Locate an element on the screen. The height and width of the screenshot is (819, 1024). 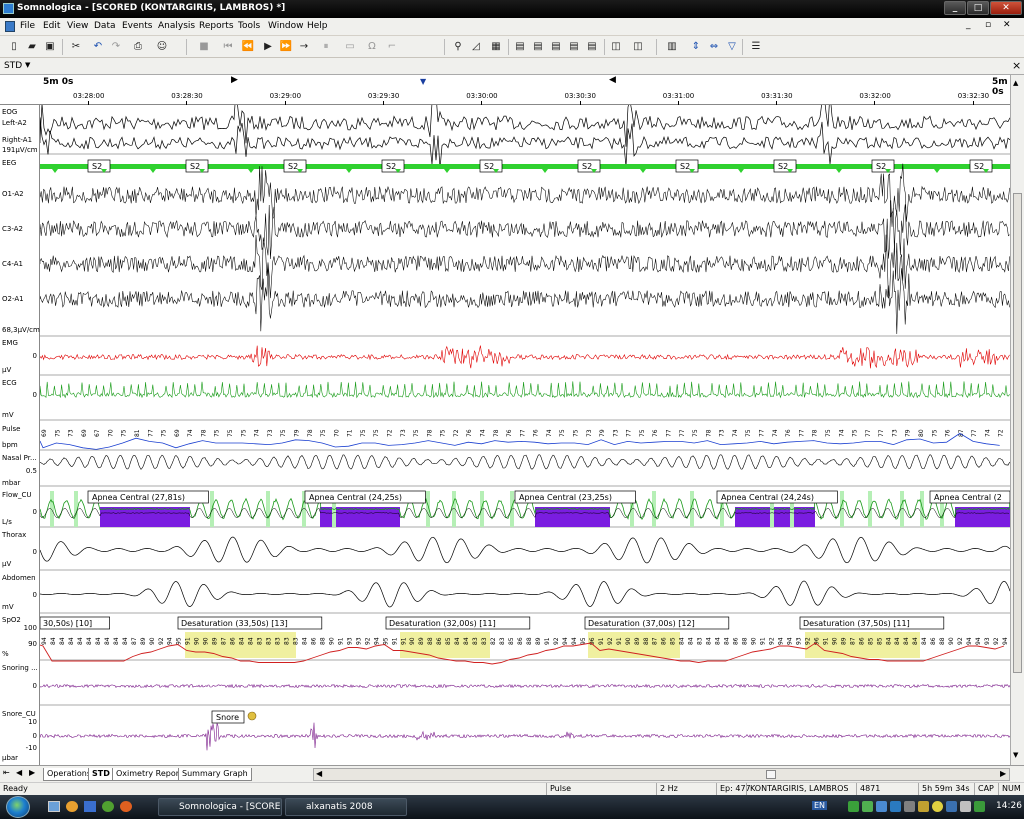
menu-reports: Reports is located at coordinates (216, 26).